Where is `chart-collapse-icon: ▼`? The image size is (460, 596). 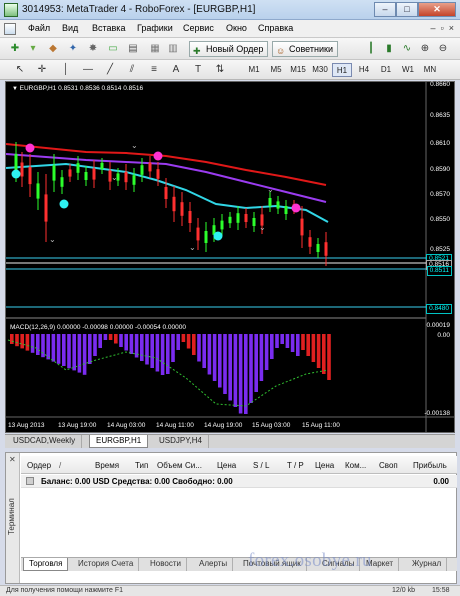
chart-collapse-icon: ▼ is located at coordinates (16, 89).